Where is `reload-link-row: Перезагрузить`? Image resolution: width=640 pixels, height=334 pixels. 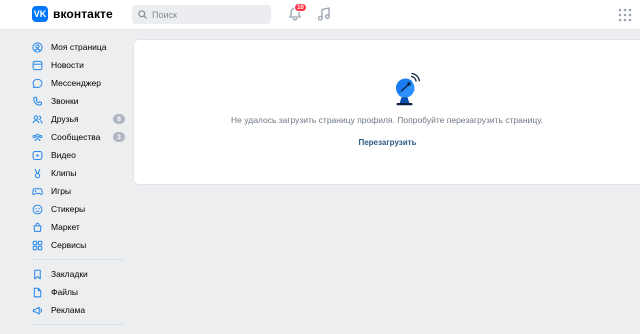
reload-link-row: Перезагрузить is located at coordinates (387, 142).